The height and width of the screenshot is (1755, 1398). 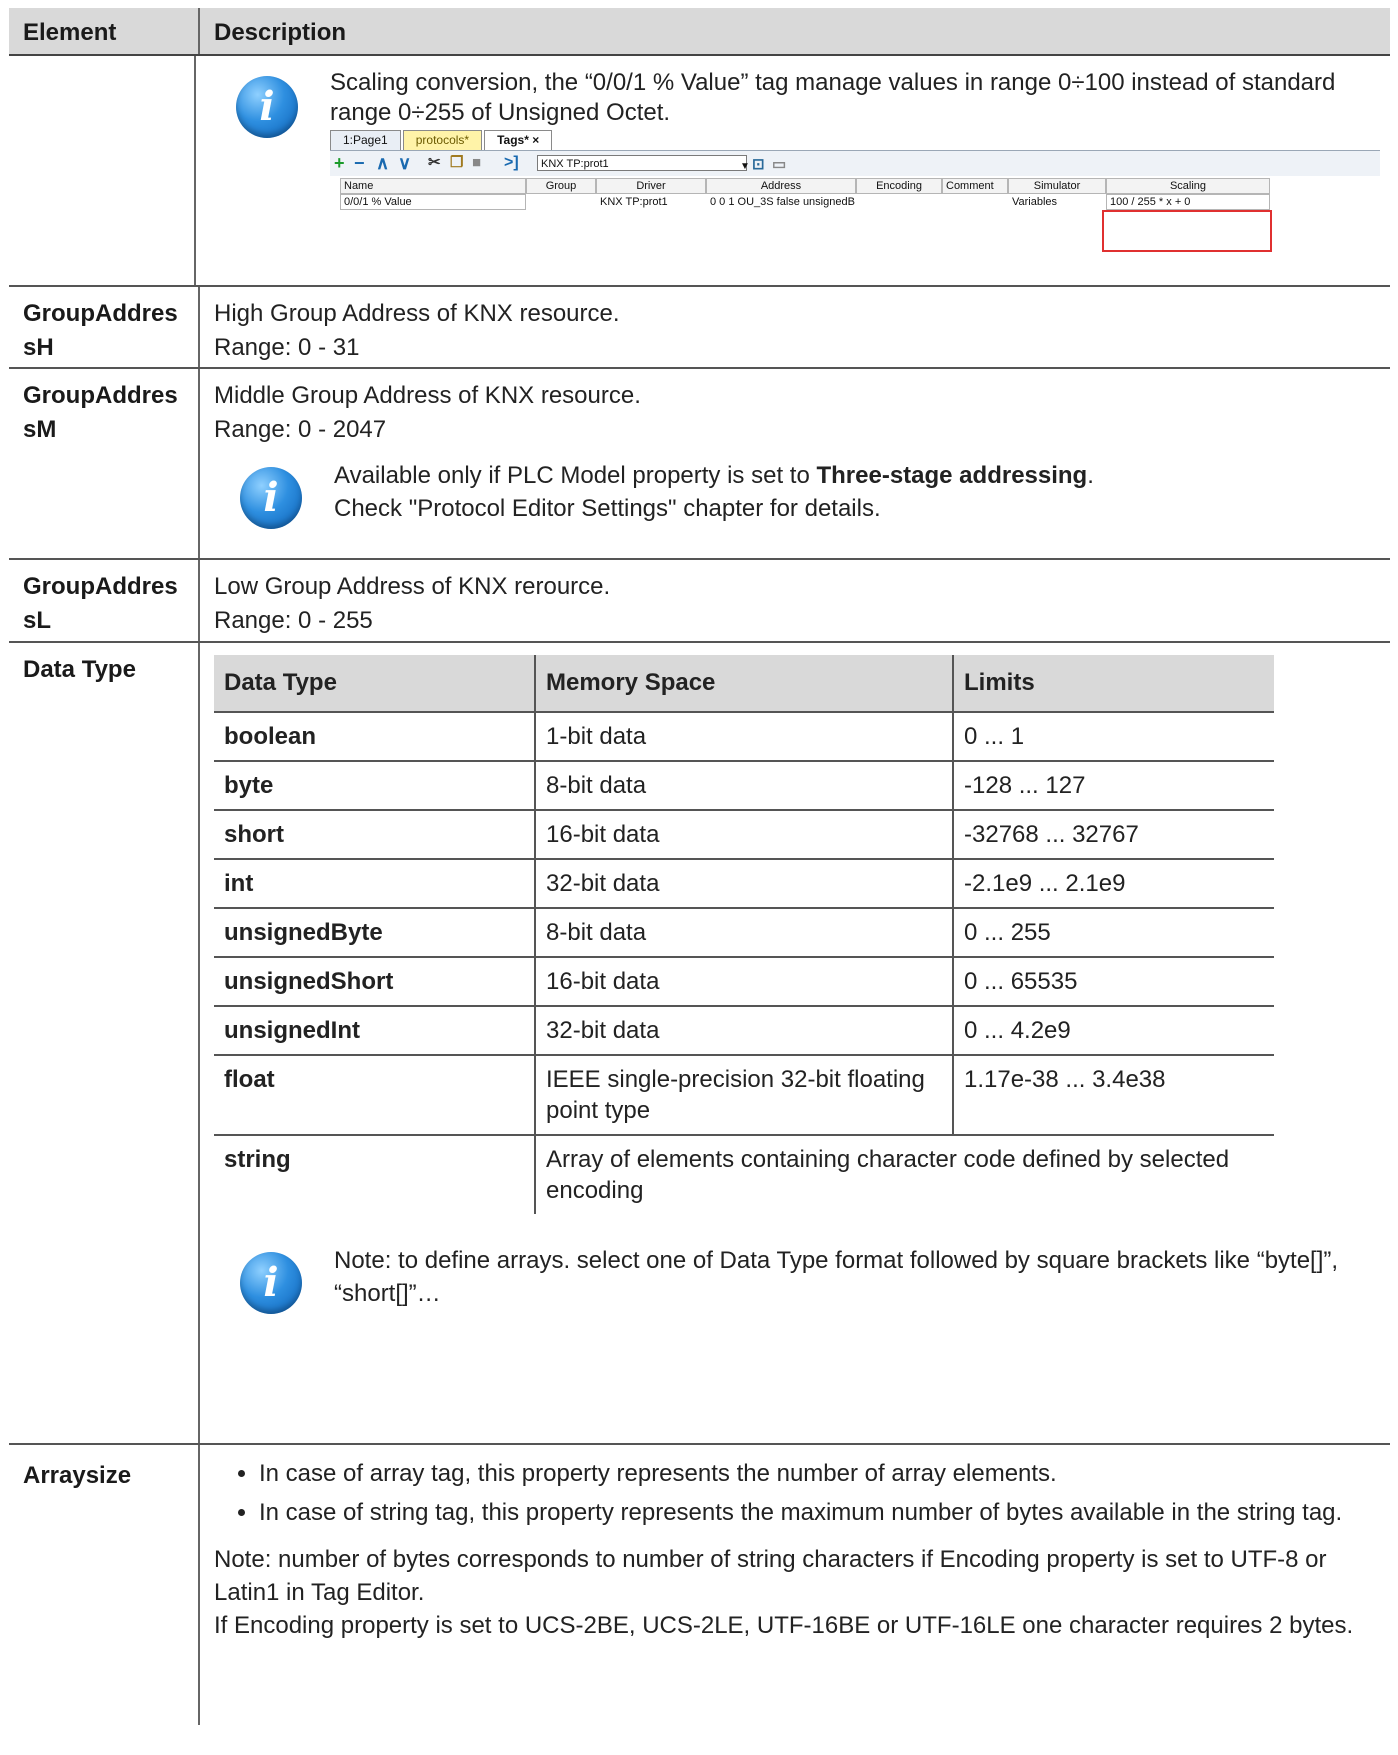 What do you see at coordinates (1113, 982) in the screenshot?
I see `cell-limits: 0 ... 65535` at bounding box center [1113, 982].